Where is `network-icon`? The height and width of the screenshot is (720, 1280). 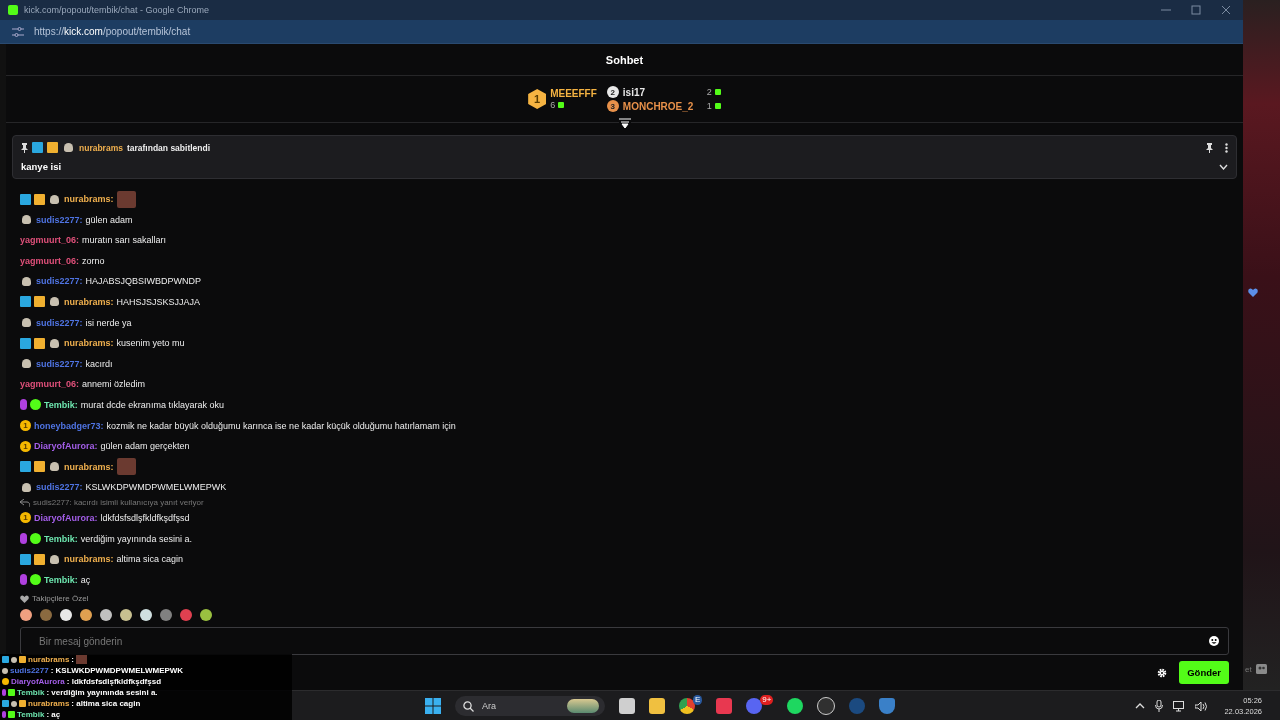
network-icon is located at coordinates (1179, 706).